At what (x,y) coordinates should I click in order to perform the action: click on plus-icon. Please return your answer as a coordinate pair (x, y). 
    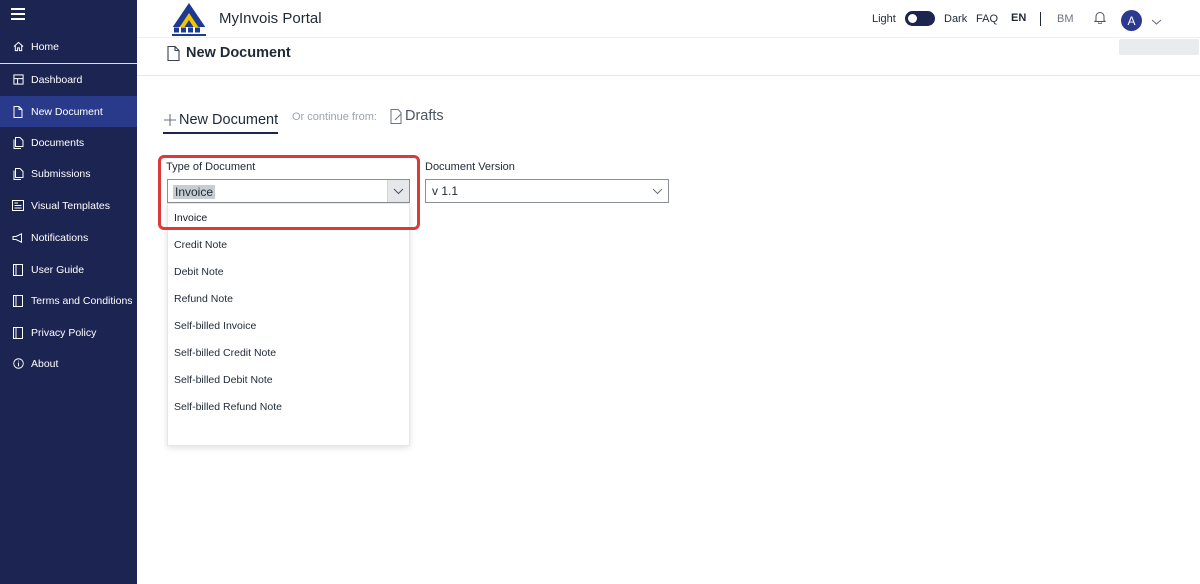
    Looking at the image, I should click on (170, 120).